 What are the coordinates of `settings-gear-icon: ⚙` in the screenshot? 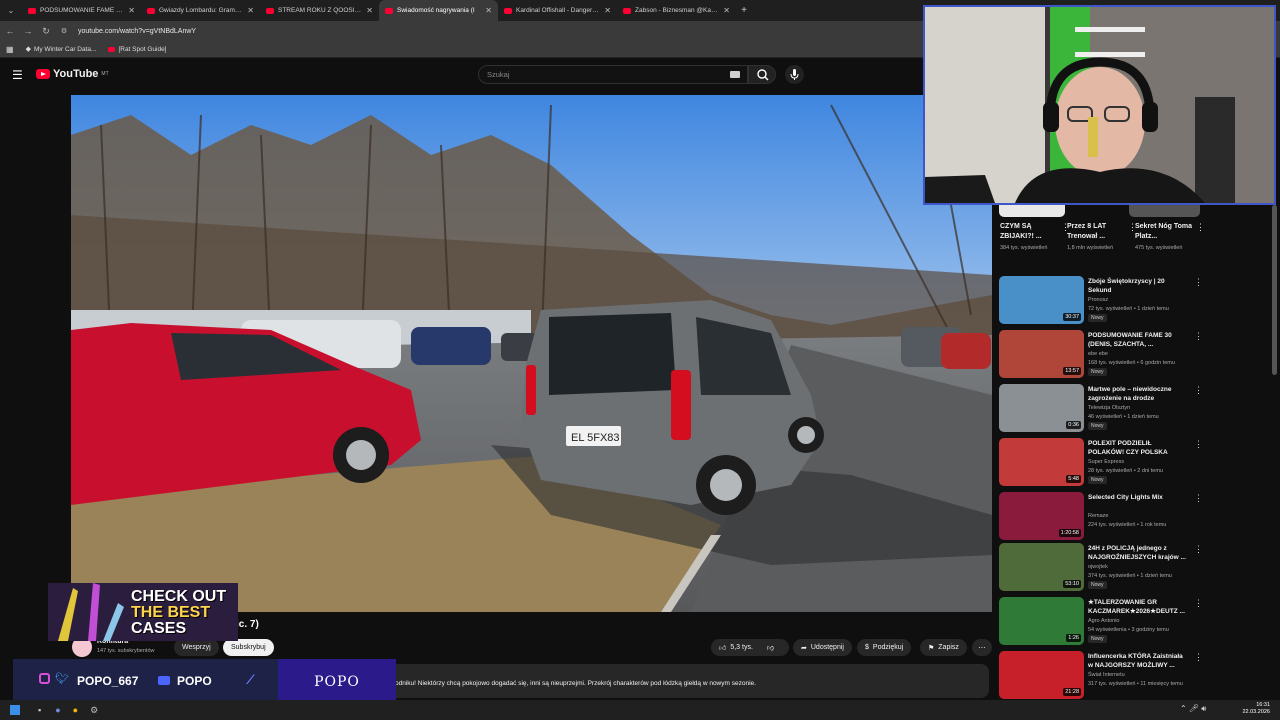 It's located at (94, 710).